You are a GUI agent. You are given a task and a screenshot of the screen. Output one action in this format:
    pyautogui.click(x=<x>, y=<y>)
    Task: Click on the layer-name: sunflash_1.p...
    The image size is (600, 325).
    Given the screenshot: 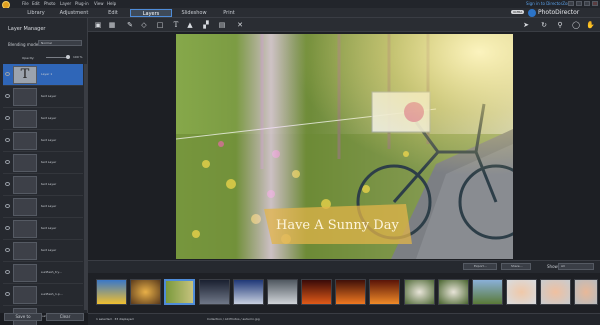 What is the action you would take?
    pyautogui.click(x=52, y=294)
    